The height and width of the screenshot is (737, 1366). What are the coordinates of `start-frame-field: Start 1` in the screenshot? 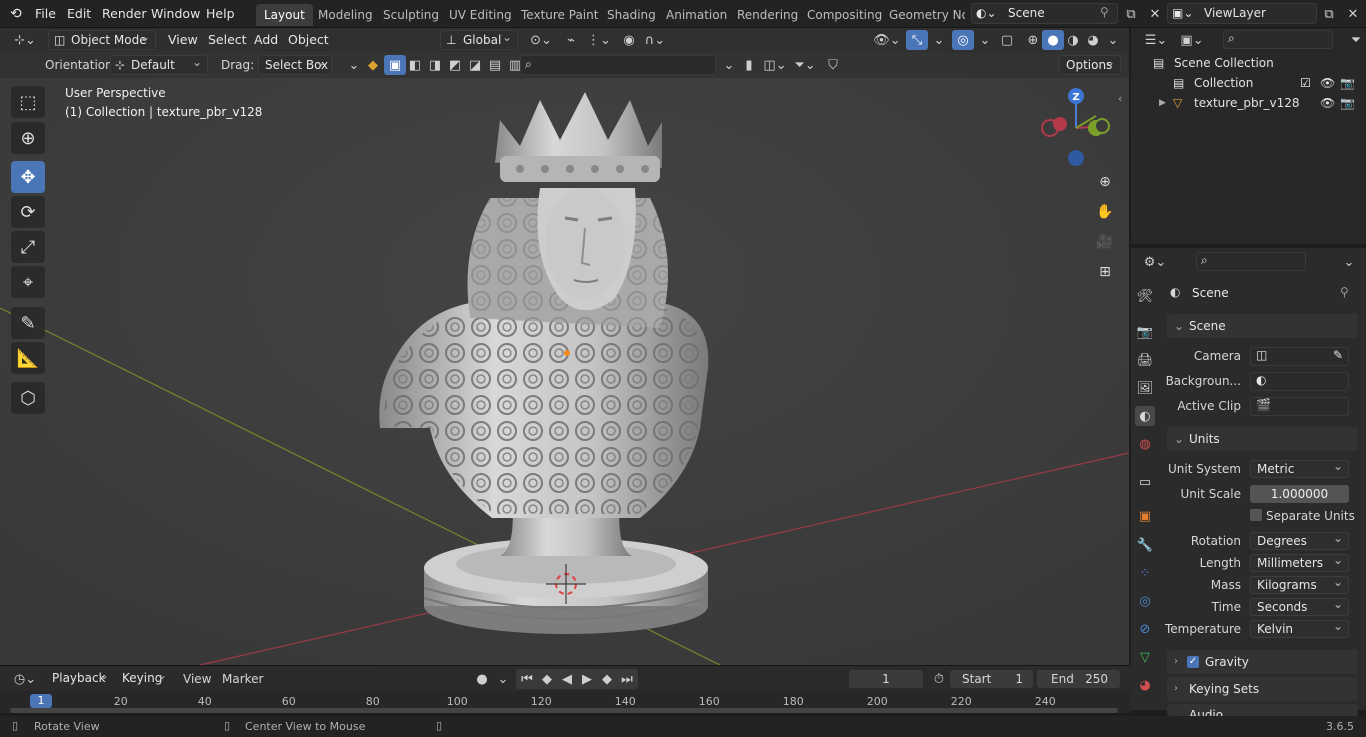 It's located at (991, 679).